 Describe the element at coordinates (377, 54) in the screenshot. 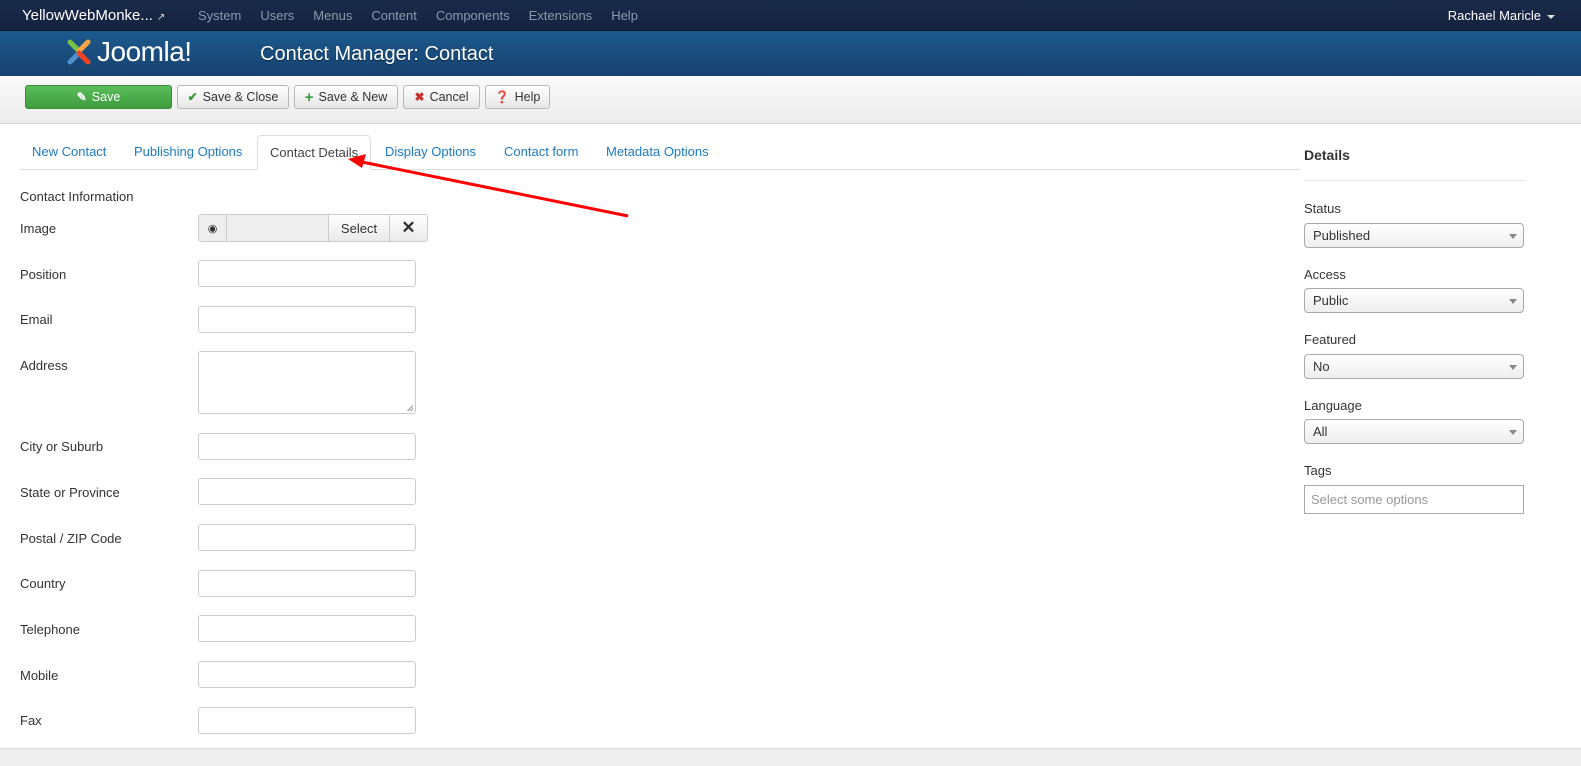

I see `page-title: Contact Manager: Contact` at that location.